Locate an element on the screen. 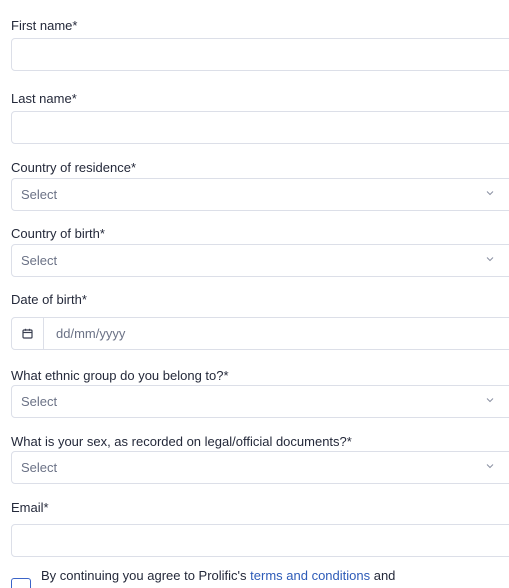  sex-select: Select is located at coordinates (260, 467).